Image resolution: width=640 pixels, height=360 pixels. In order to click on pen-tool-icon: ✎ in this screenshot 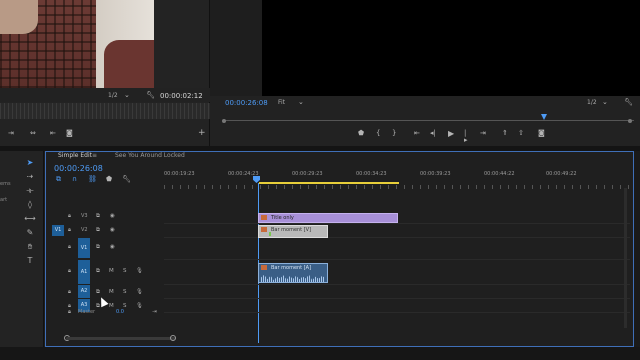, I will do `click(30, 233)`.